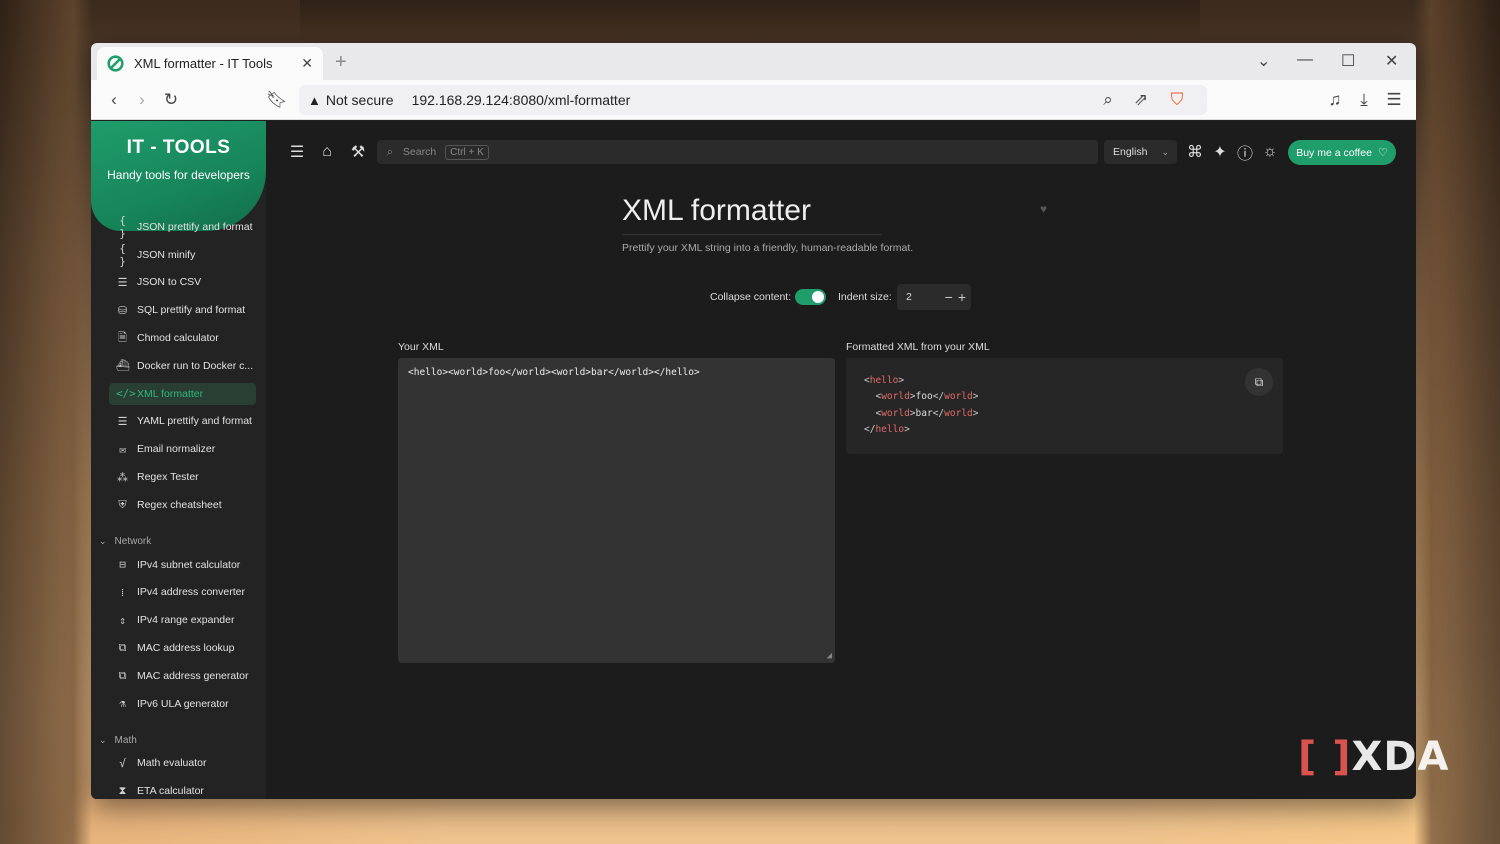 This screenshot has width=1500, height=844. What do you see at coordinates (419, 152) in the screenshot?
I see `search-placeholder: Search` at bounding box center [419, 152].